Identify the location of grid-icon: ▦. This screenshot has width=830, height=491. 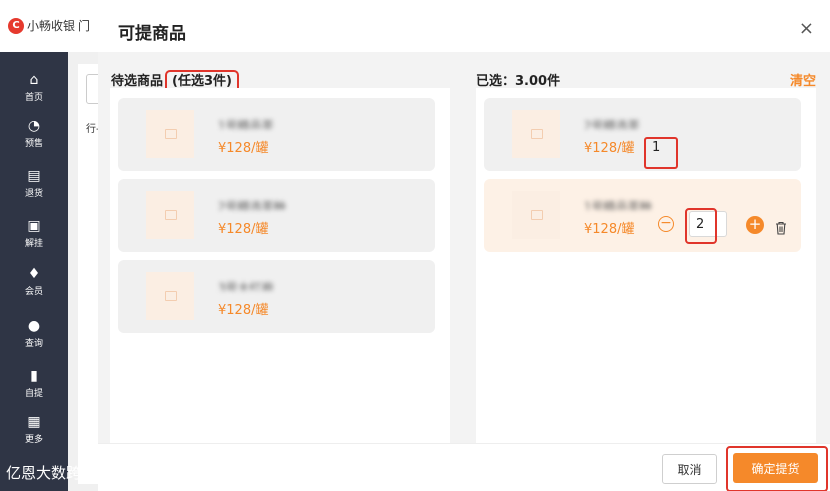
(34, 422).